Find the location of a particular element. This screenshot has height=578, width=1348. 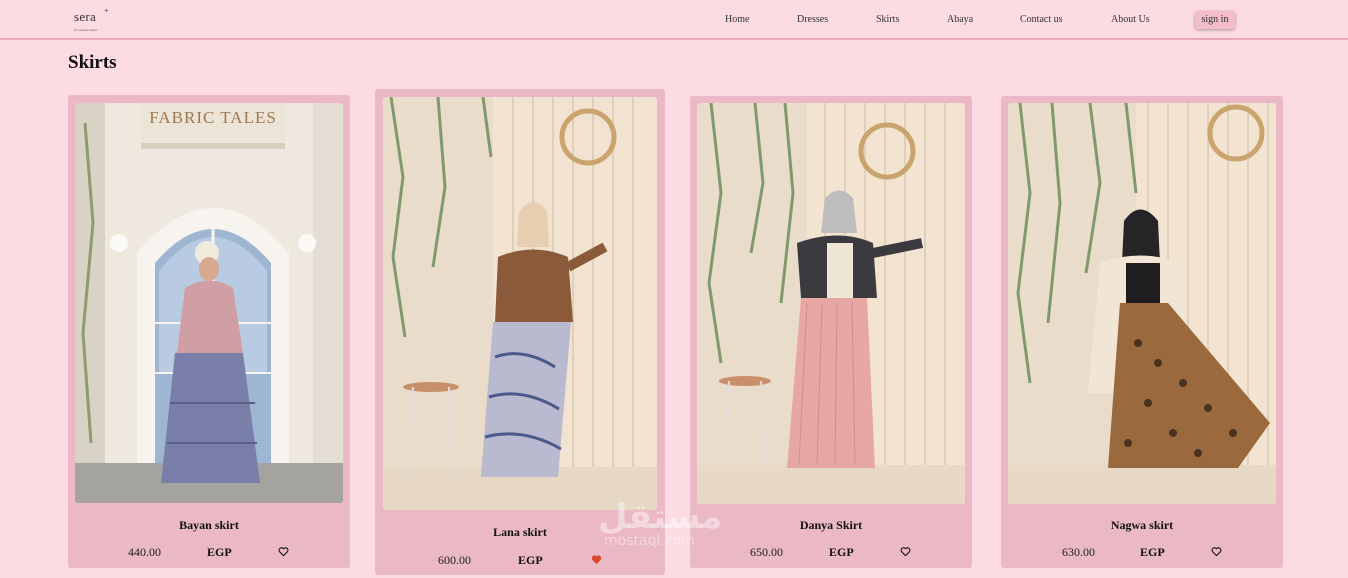

page-title: Skirts is located at coordinates (92, 62).